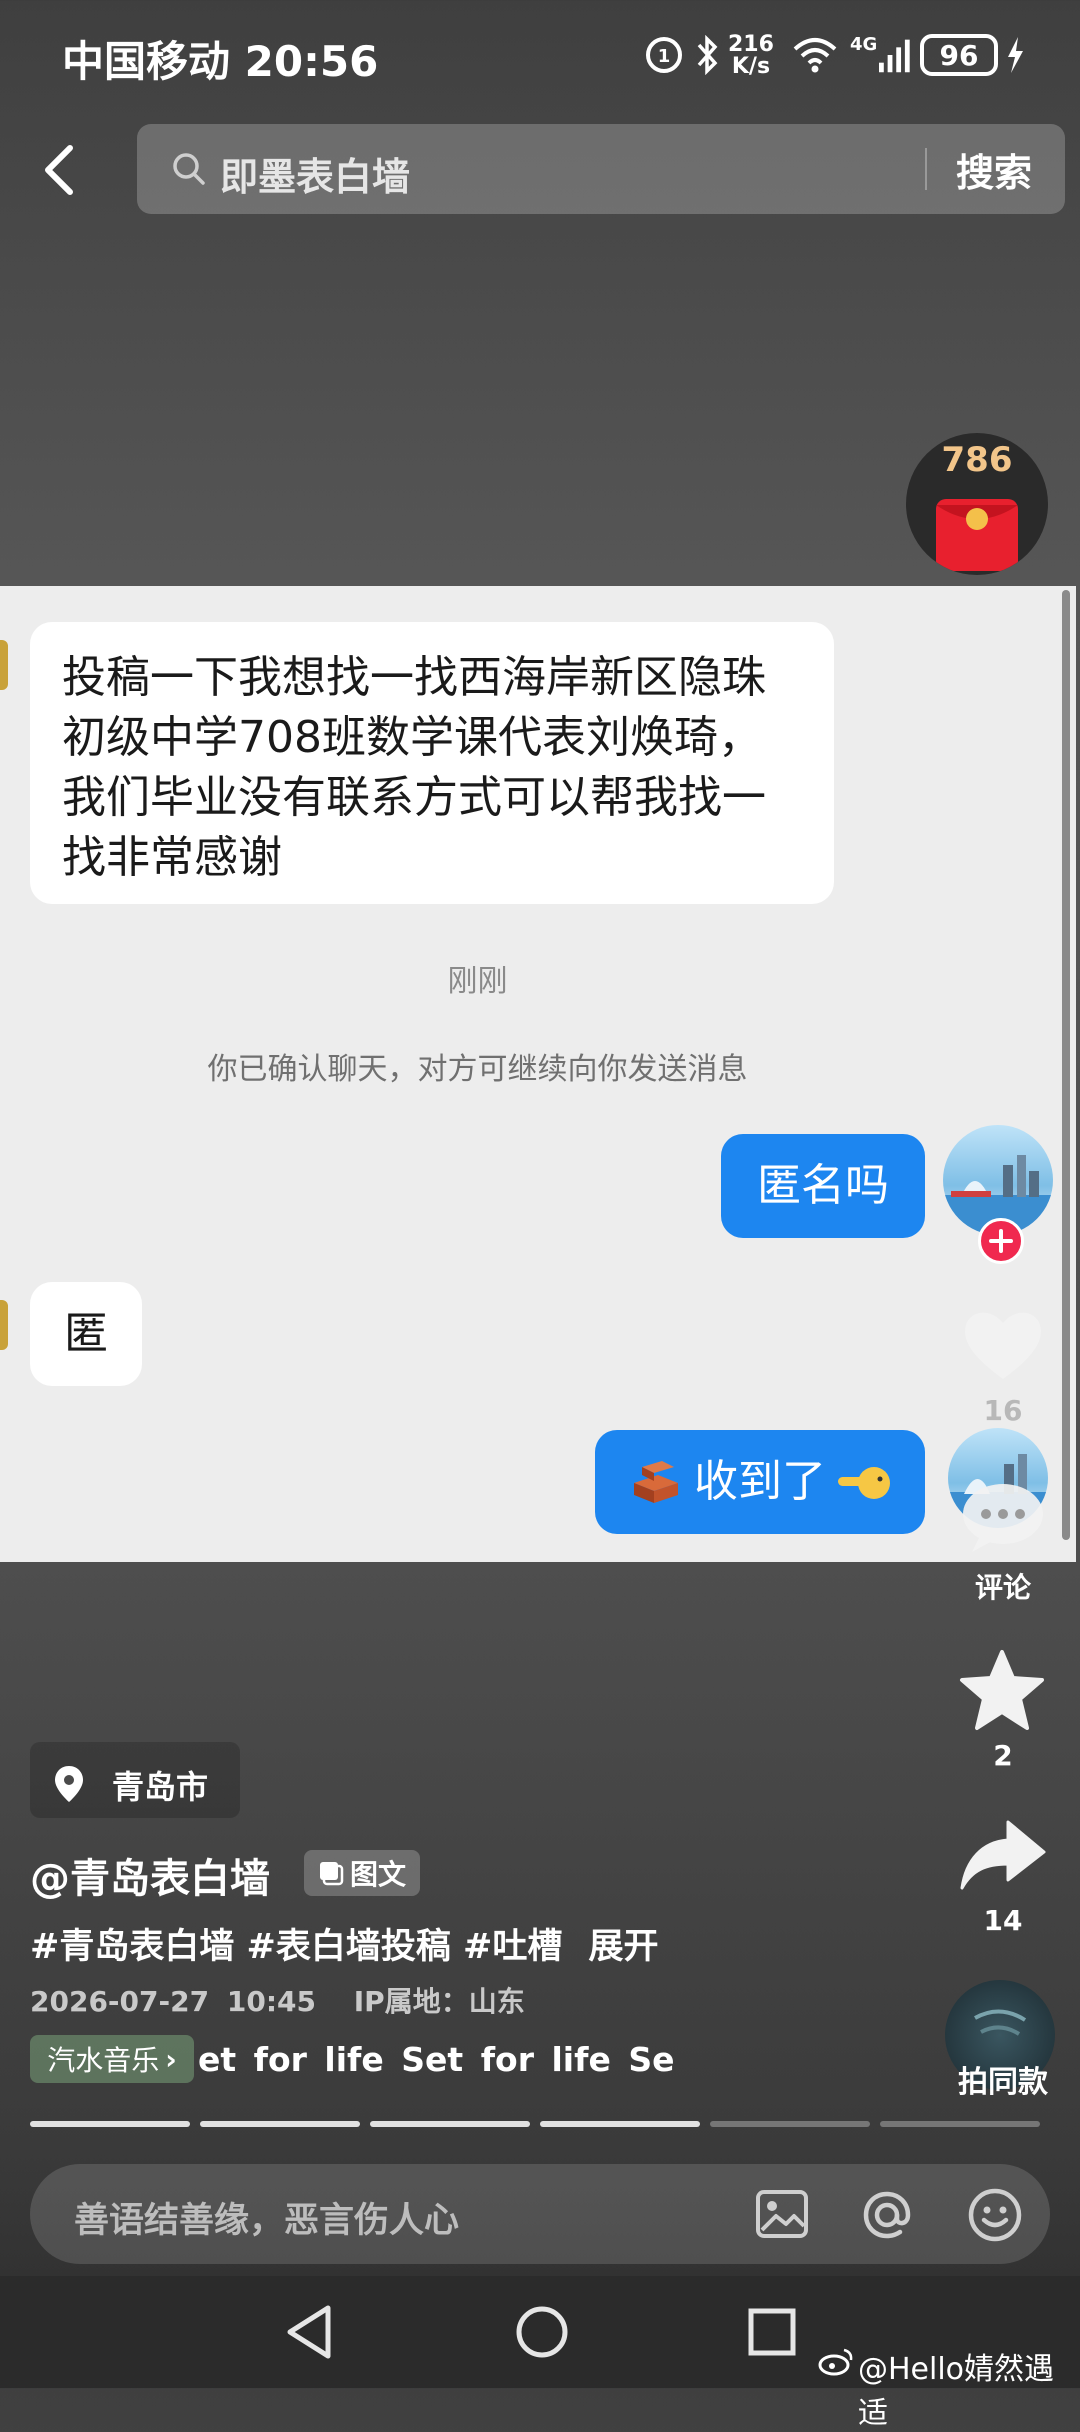  Describe the element at coordinates (836, 2363) in the screenshot. I see `weibo-logo-icon` at that location.